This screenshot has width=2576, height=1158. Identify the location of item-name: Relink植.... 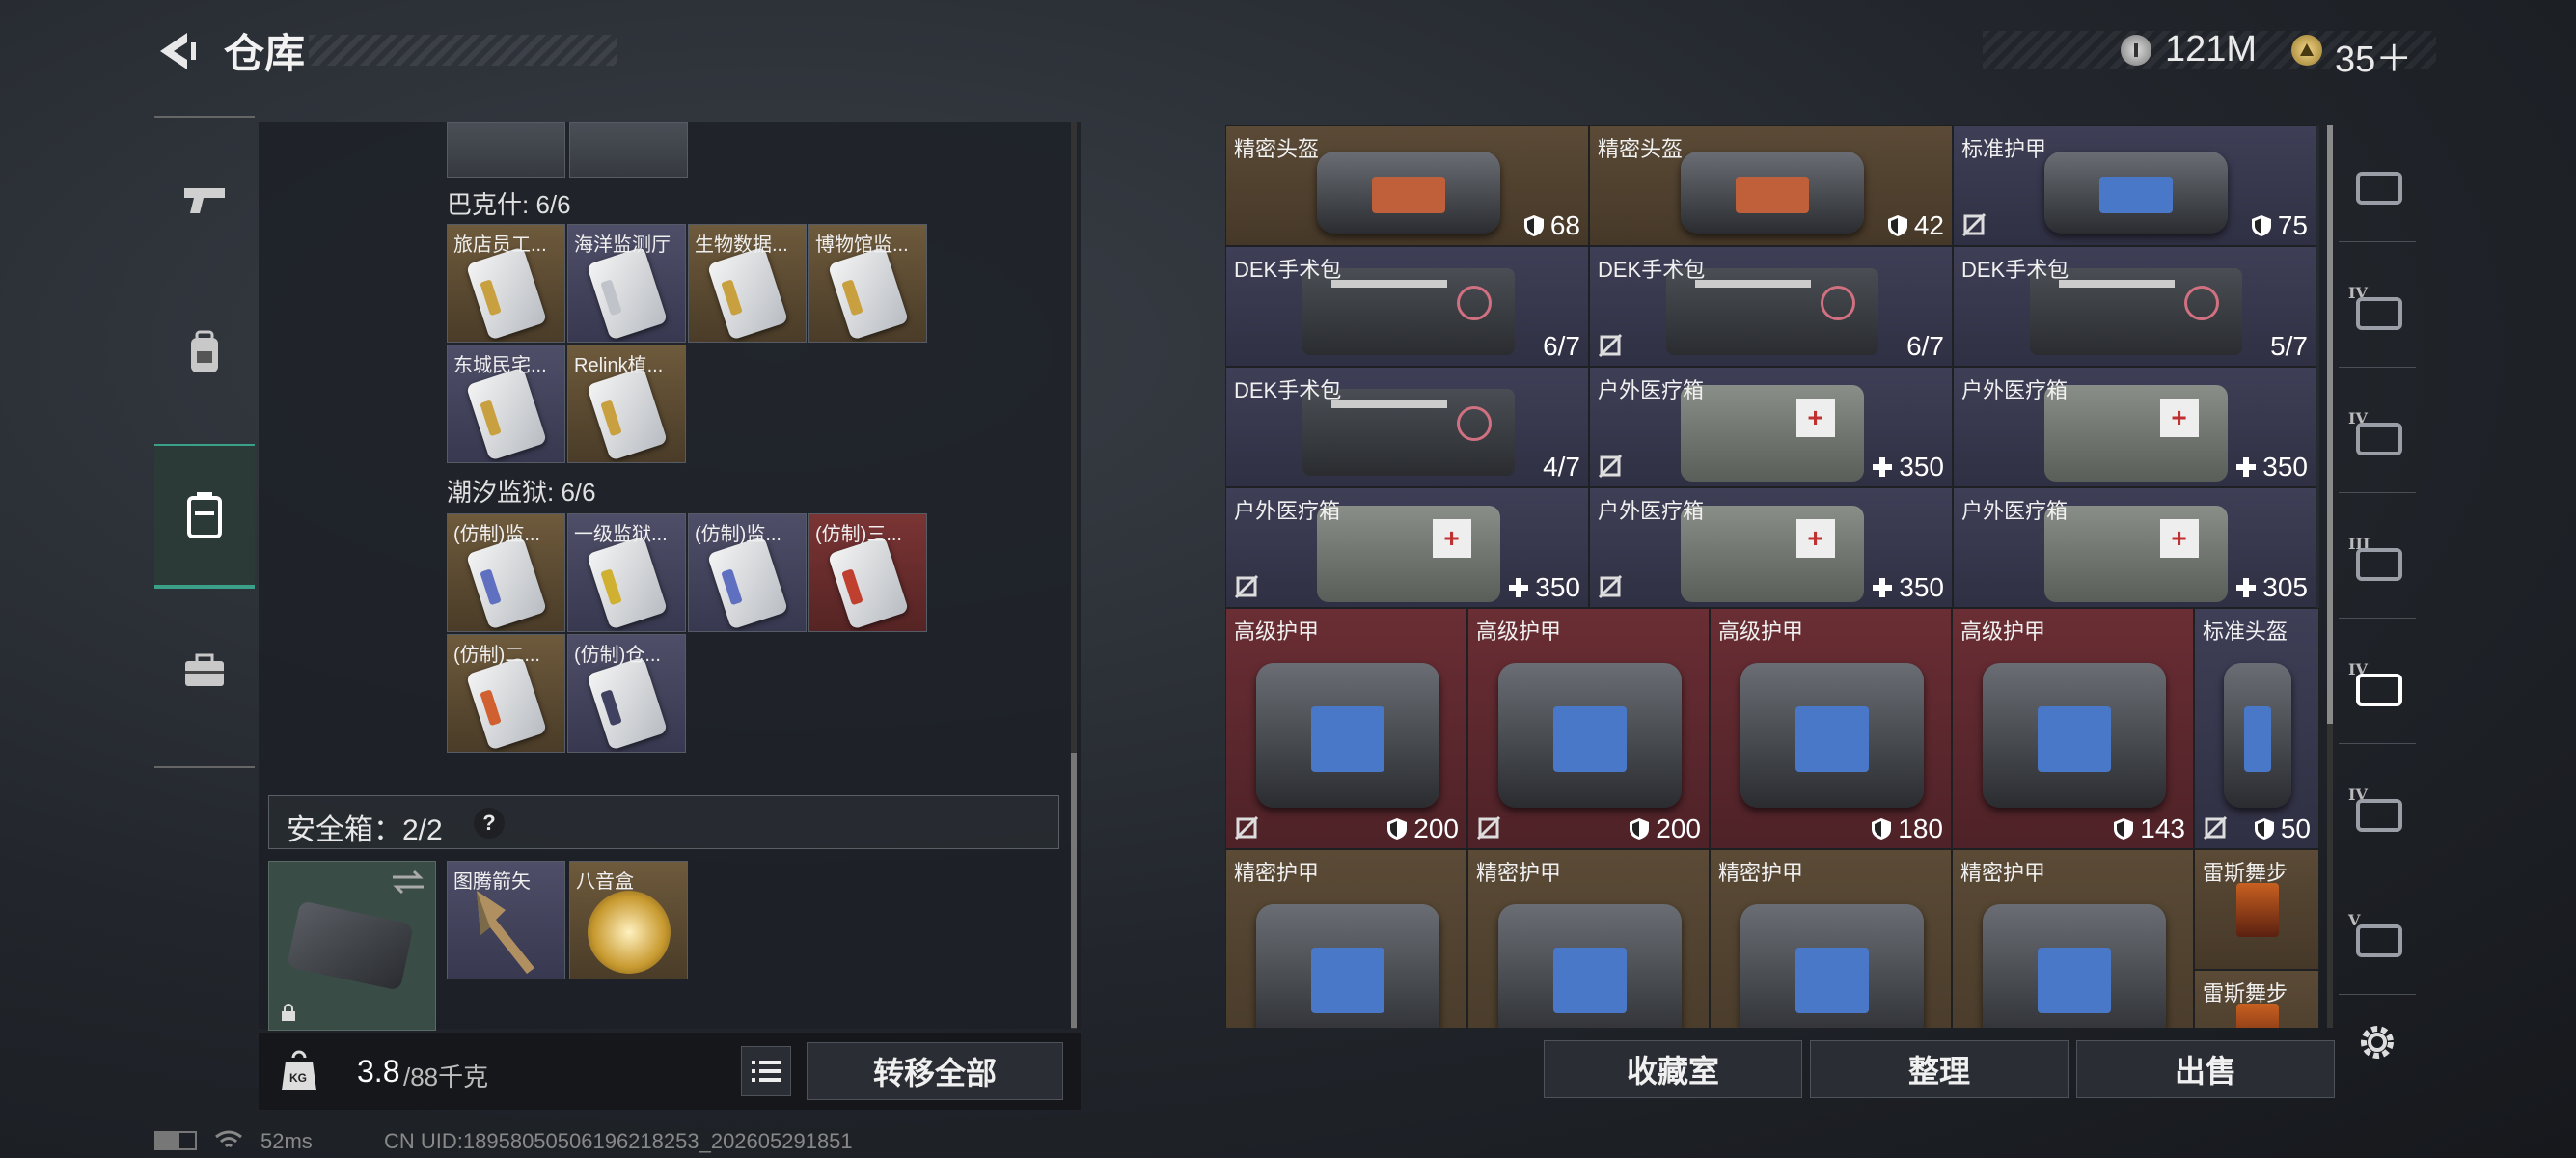
(619, 365).